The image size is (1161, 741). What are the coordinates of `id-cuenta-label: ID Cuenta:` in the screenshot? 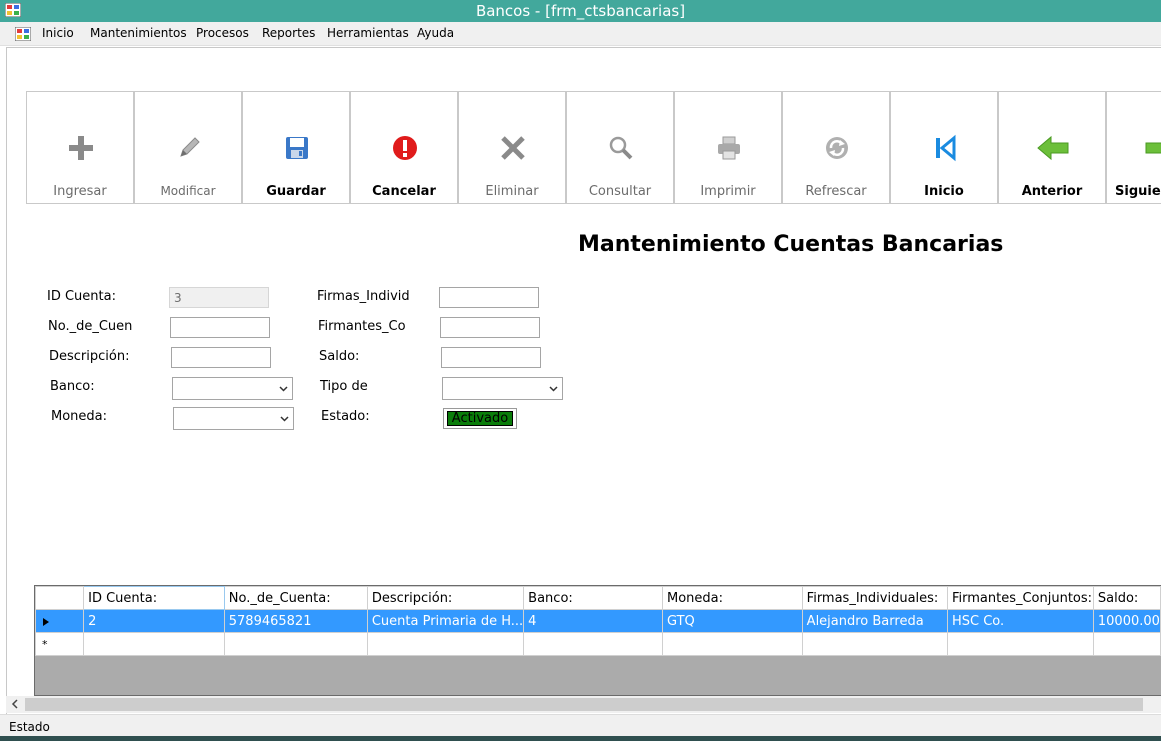 It's located at (81, 296).